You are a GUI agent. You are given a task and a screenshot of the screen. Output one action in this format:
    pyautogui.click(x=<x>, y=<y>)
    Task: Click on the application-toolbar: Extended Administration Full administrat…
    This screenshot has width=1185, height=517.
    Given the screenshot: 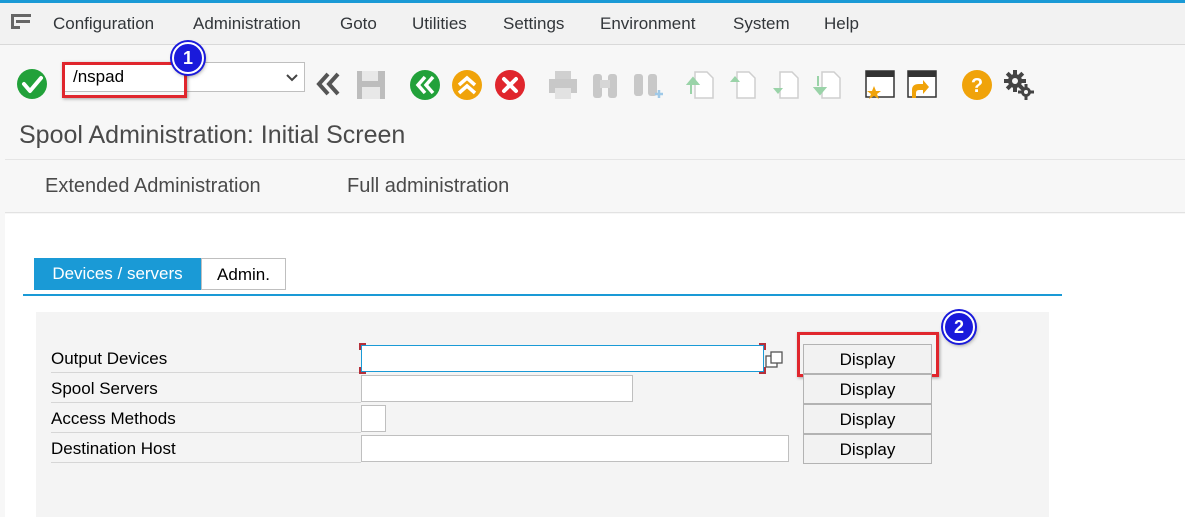 What is the action you would take?
    pyautogui.click(x=595, y=187)
    